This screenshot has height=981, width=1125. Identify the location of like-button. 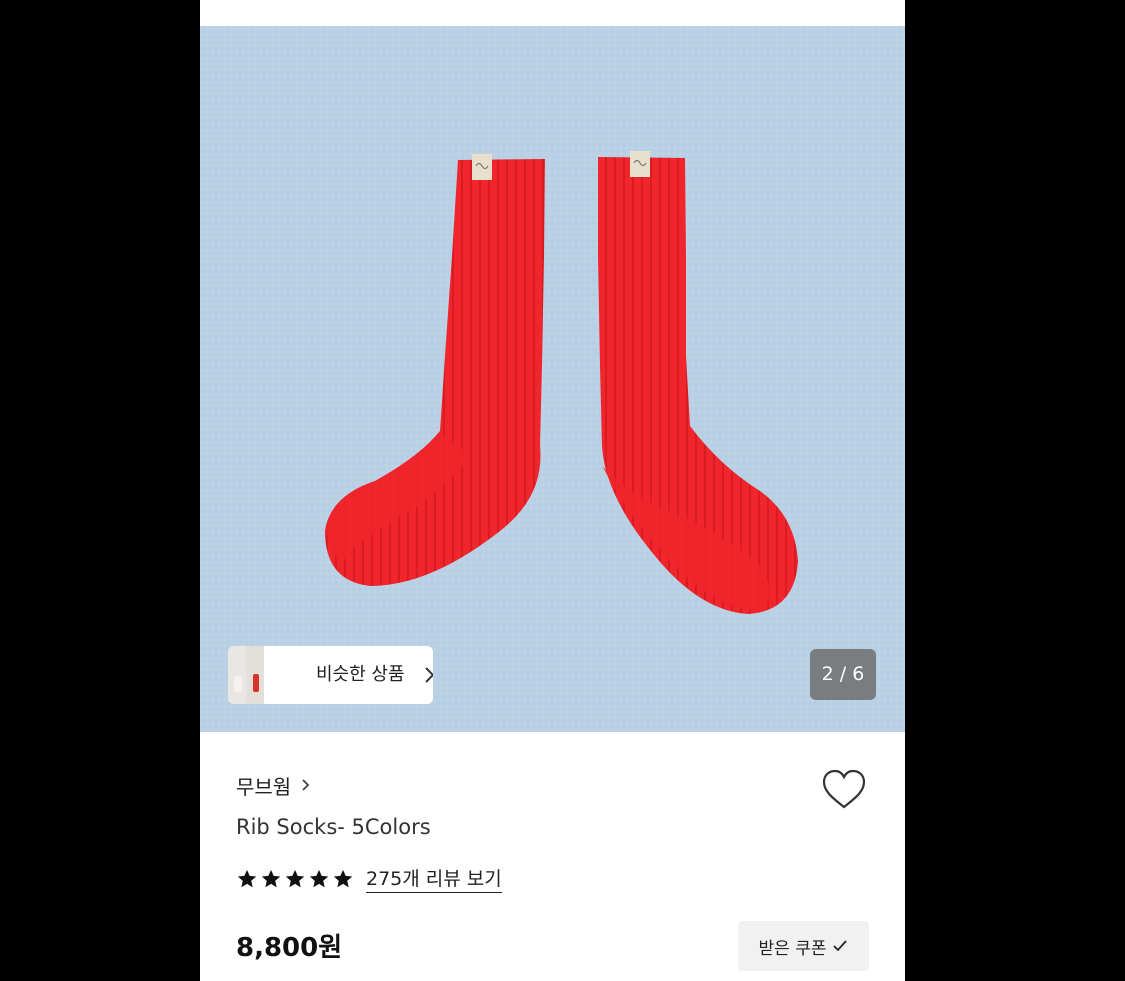
(844, 790).